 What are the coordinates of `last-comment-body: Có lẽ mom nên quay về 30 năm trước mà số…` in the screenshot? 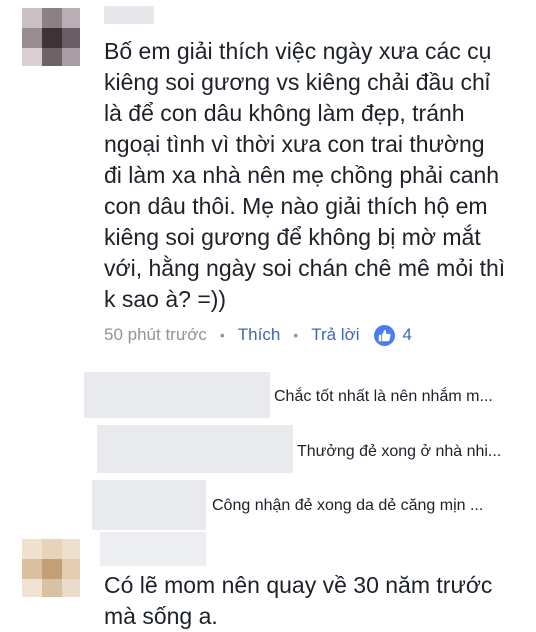 It's located at (314, 601).